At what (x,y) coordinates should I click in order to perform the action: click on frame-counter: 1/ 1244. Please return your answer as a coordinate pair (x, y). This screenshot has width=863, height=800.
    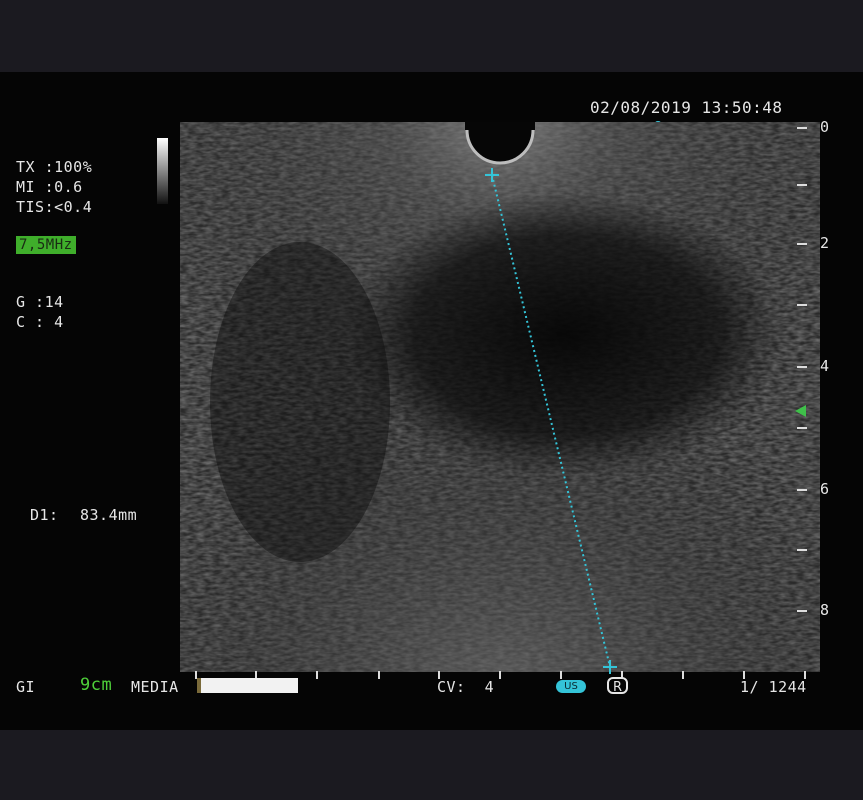
    Looking at the image, I should click on (773, 687).